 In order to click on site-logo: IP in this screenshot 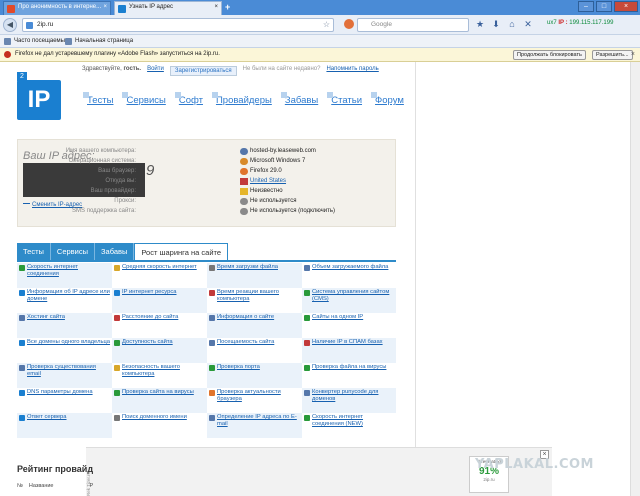, I will do `click(39, 100)`.